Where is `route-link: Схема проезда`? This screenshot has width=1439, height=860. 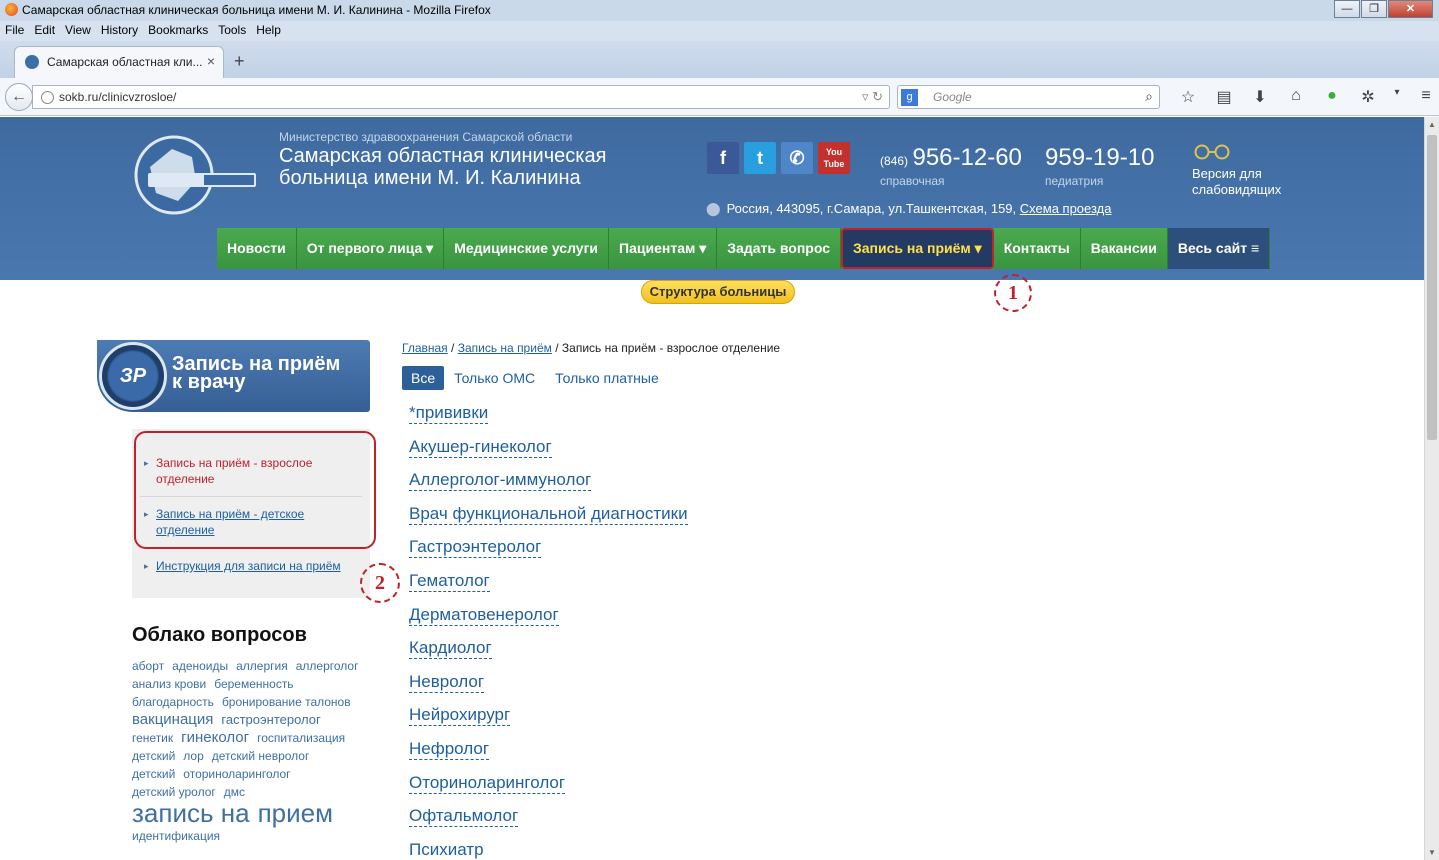
route-link: Схема проезда is located at coordinates (1066, 208).